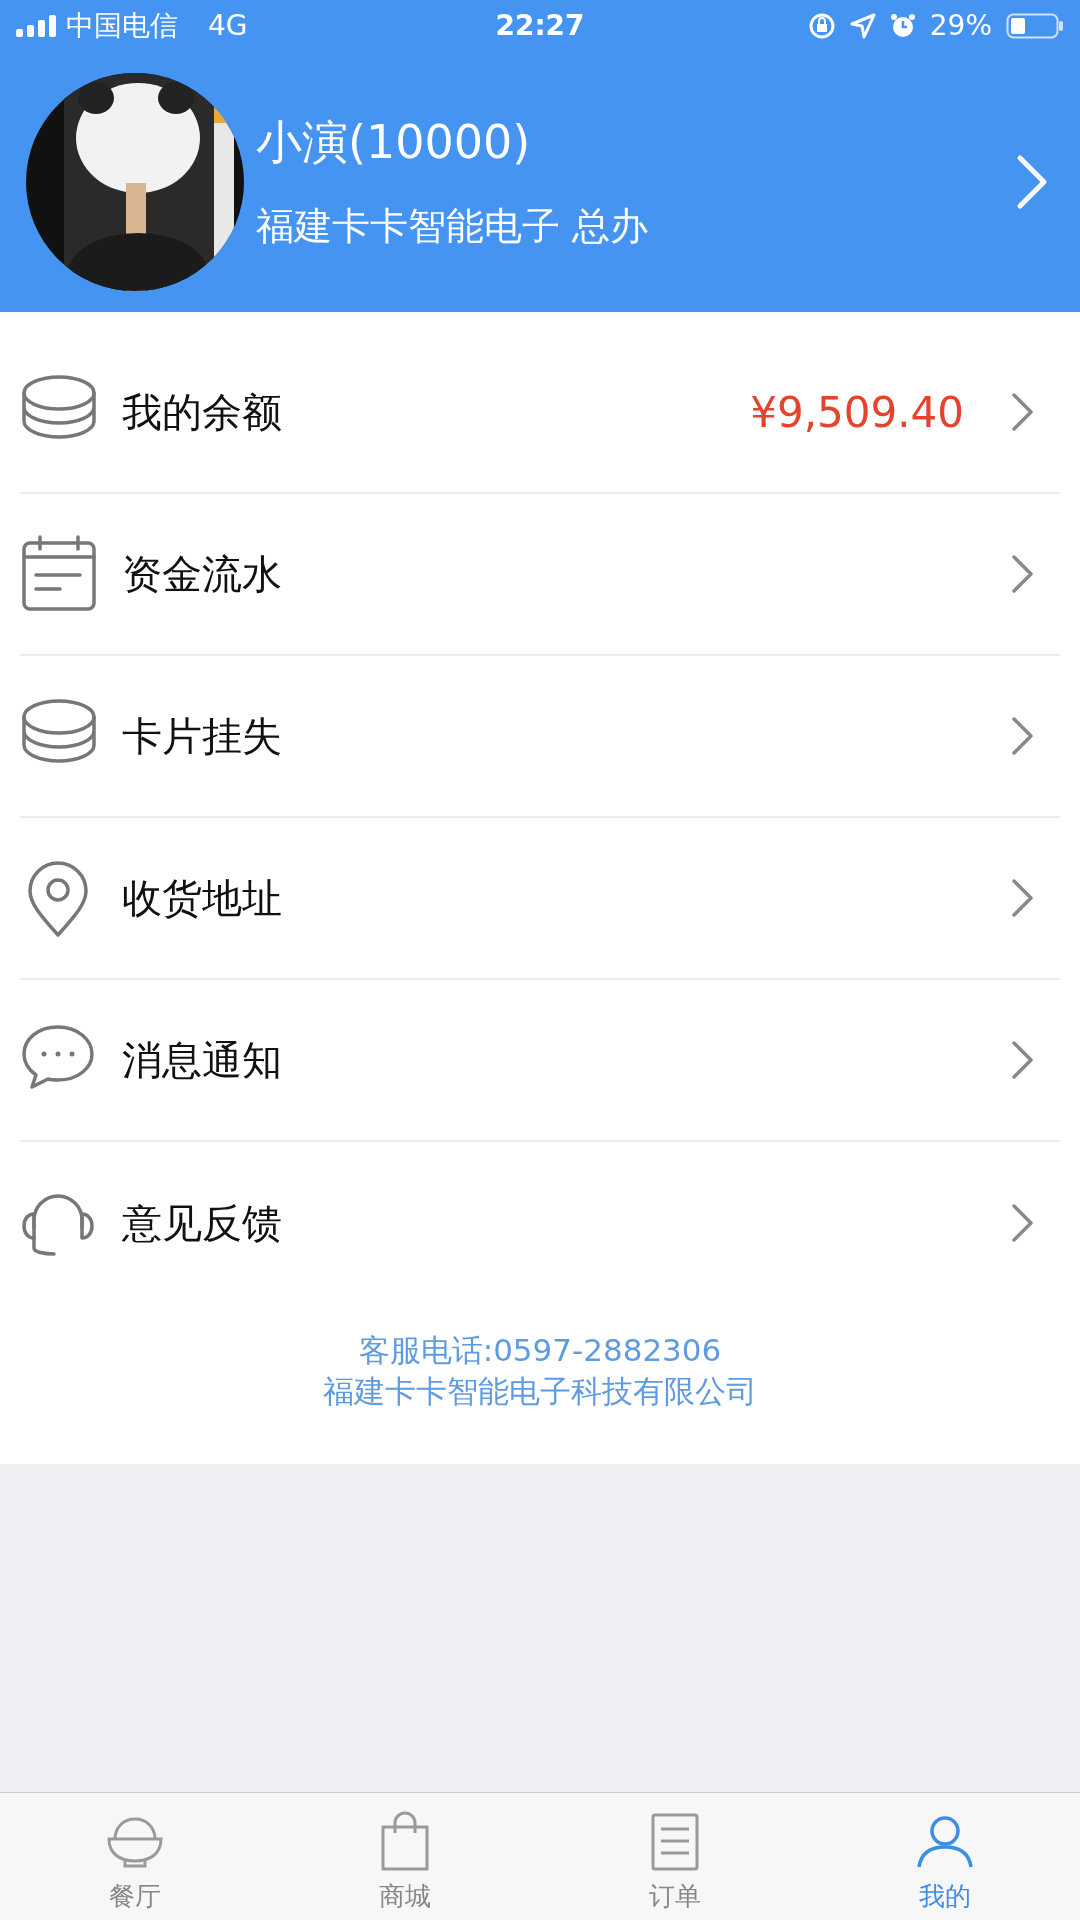 The height and width of the screenshot is (1920, 1080). Describe the element at coordinates (540, 899) in the screenshot. I see `menu-row: 收货地址` at that location.